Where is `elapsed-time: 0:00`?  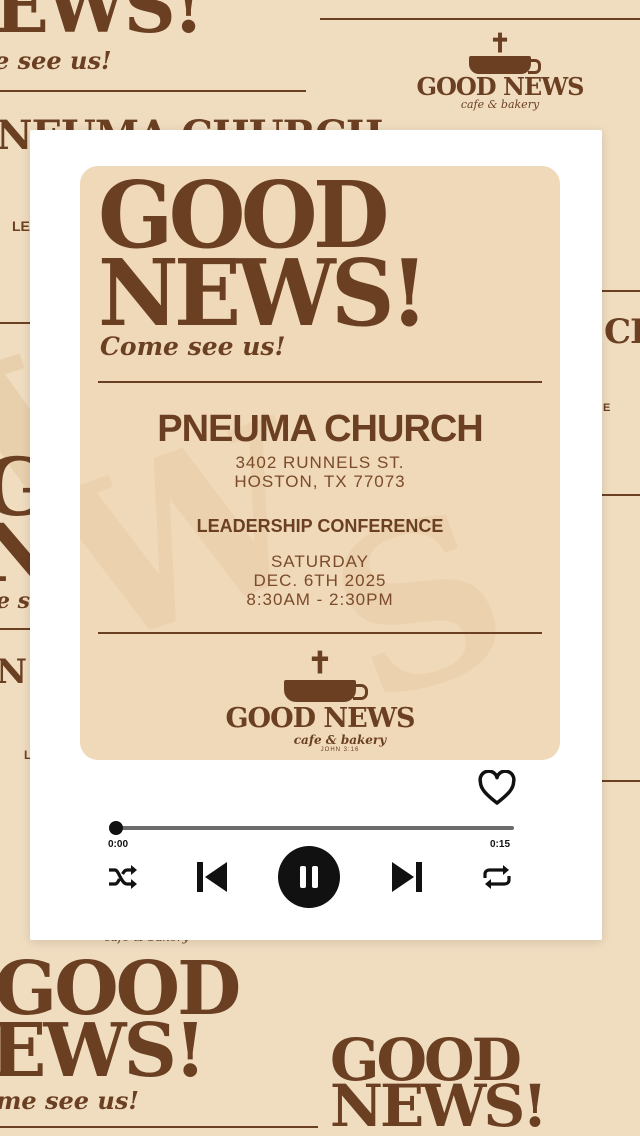
elapsed-time: 0:00 is located at coordinates (118, 844).